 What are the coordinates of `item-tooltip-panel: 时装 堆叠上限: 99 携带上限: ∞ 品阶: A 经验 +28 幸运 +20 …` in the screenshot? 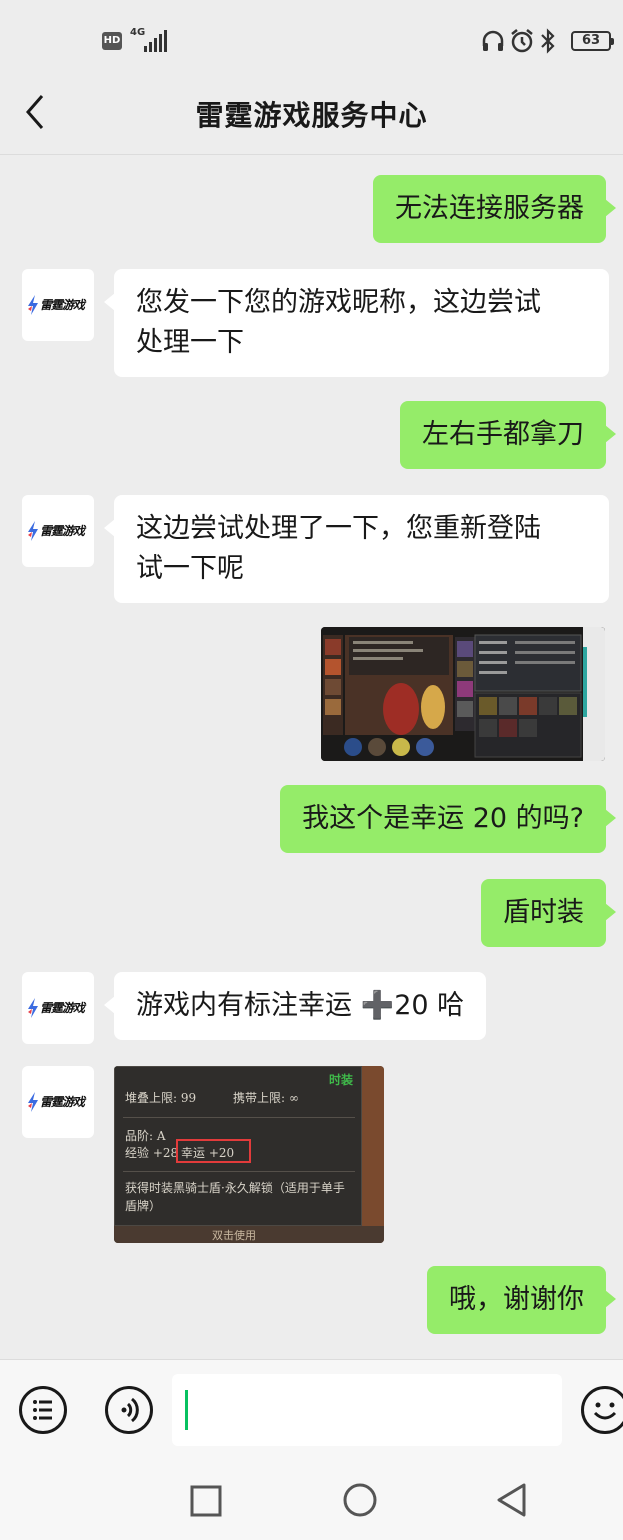 It's located at (238, 1146).